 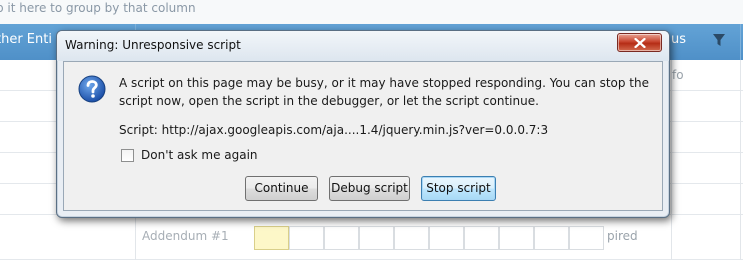 I want to click on column-header-other-entity: ther Enti, so click(x=26, y=39).